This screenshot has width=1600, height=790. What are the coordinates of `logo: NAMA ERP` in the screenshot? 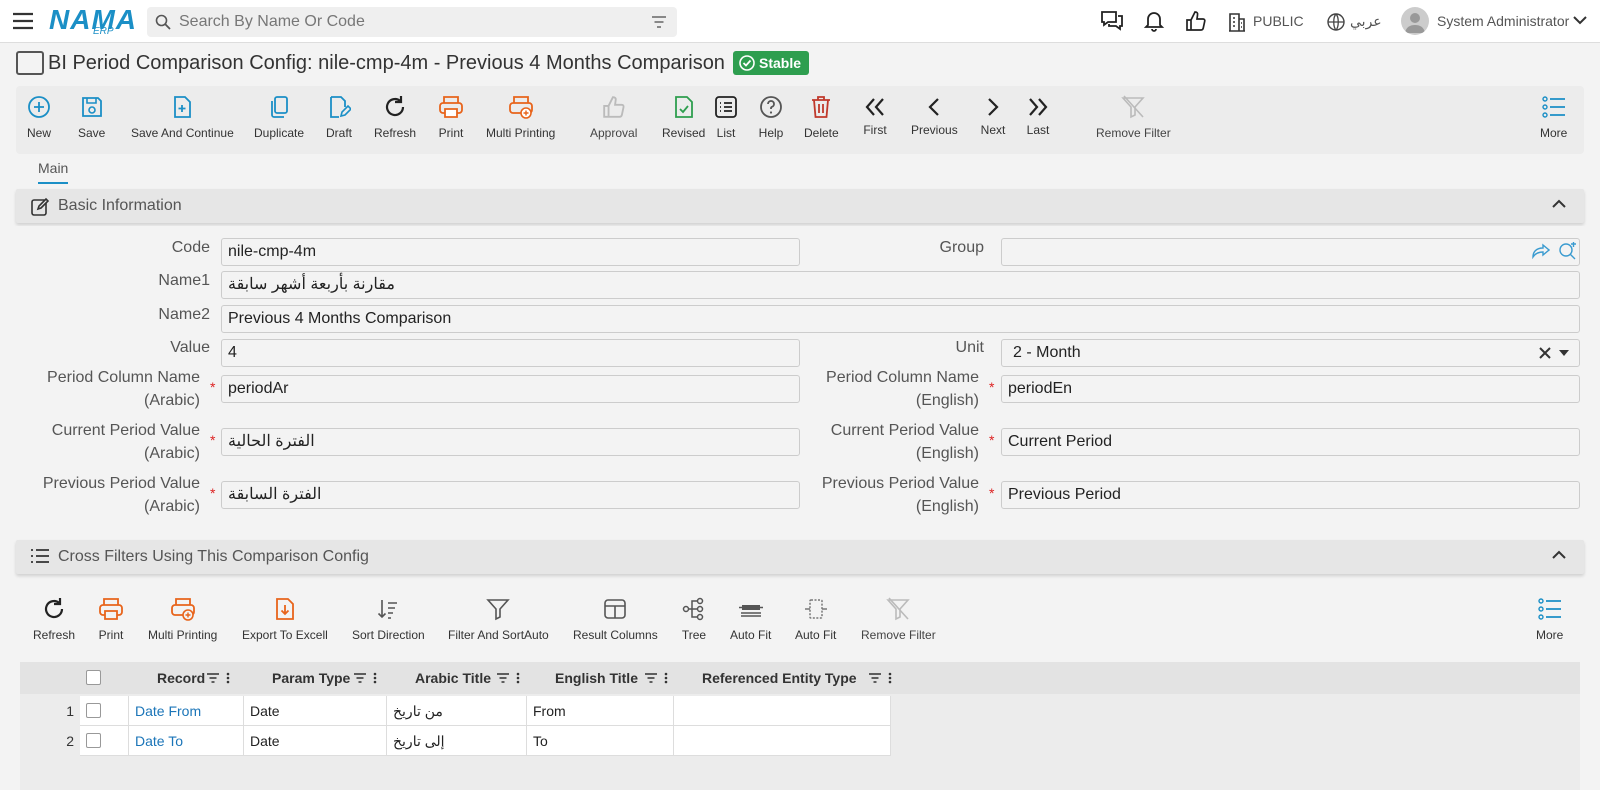 It's located at (92, 21).